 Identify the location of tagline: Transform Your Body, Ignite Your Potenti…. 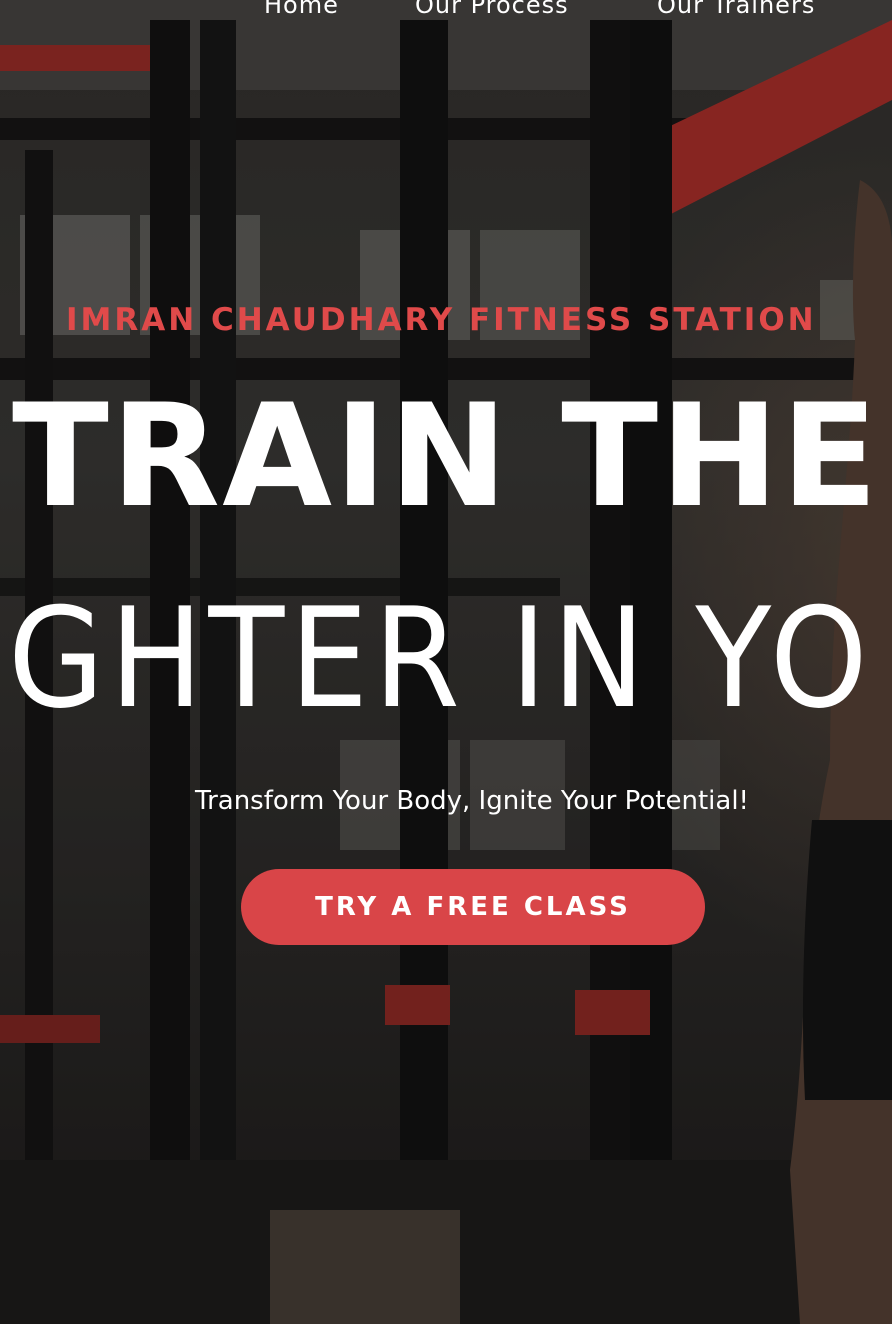
(472, 801).